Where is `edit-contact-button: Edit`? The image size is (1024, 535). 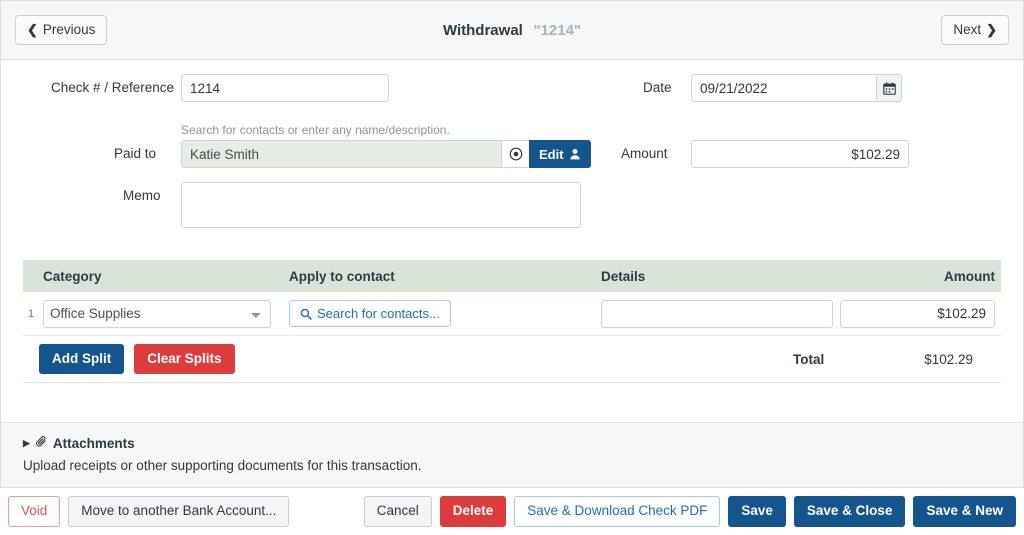
edit-contact-button: Edit is located at coordinates (560, 154).